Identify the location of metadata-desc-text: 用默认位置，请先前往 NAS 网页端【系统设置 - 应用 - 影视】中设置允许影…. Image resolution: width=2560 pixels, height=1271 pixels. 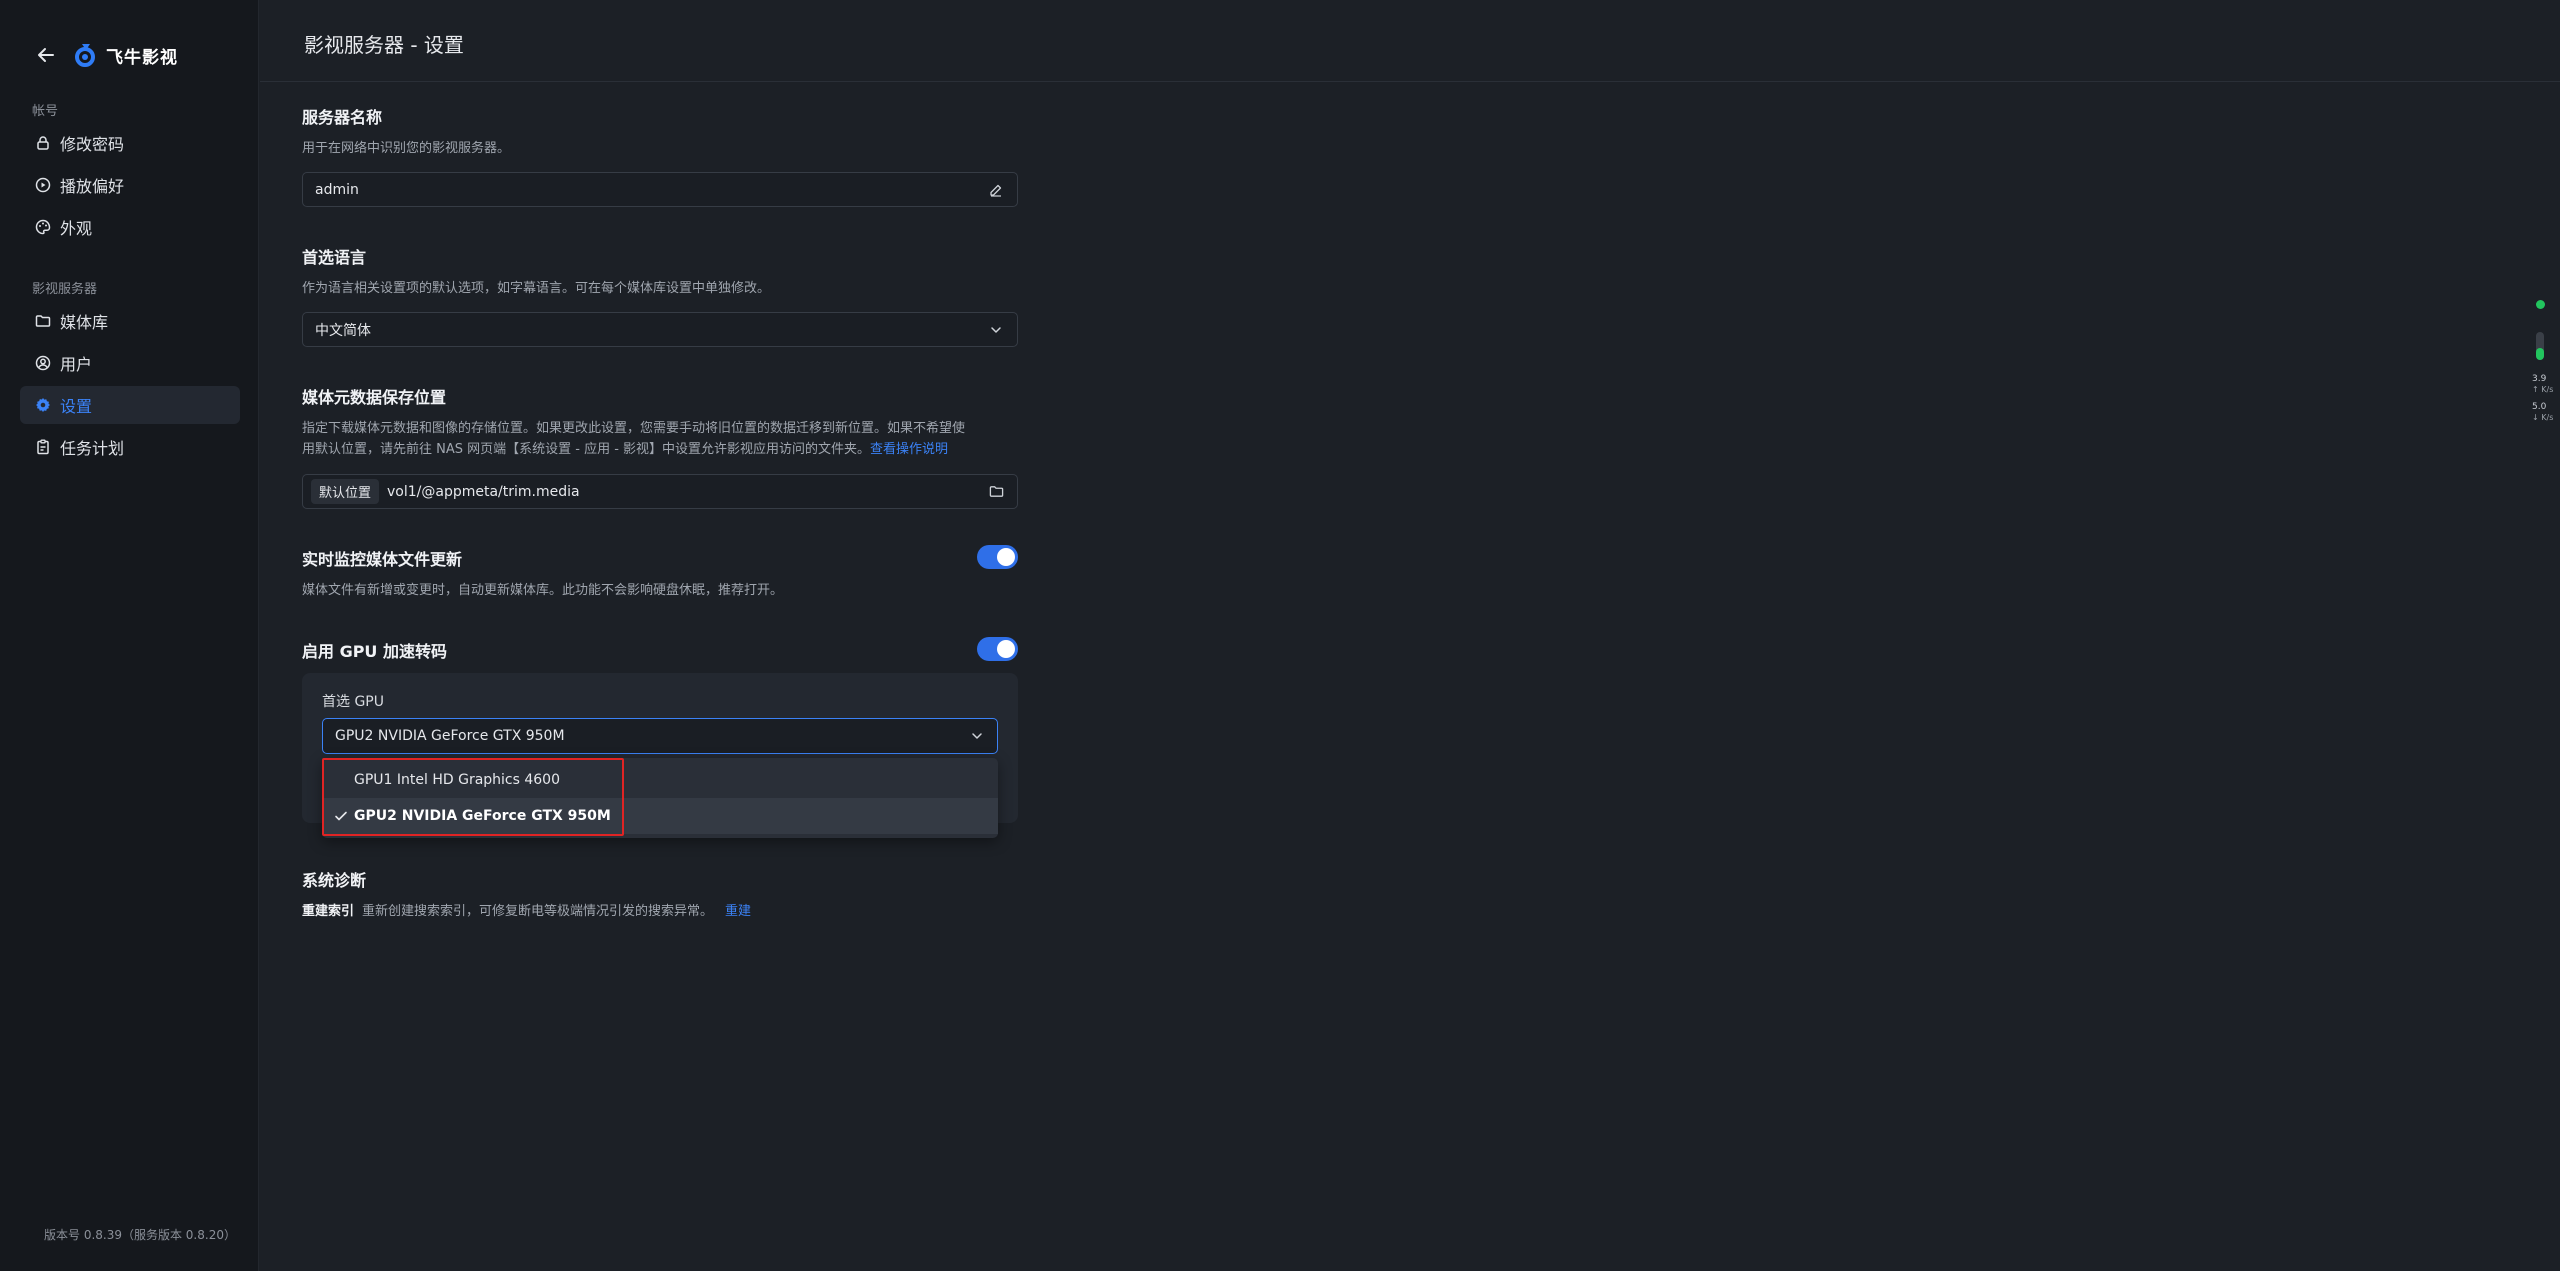
(586, 449).